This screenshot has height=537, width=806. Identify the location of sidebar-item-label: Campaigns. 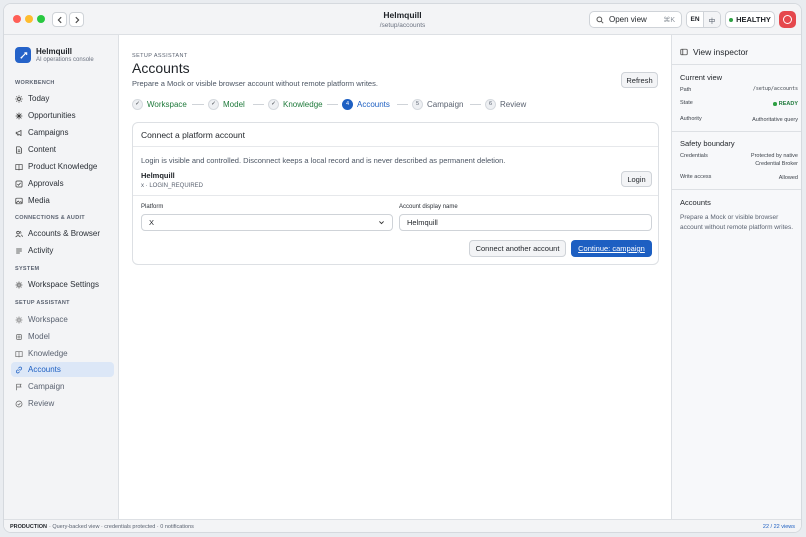
(48, 132).